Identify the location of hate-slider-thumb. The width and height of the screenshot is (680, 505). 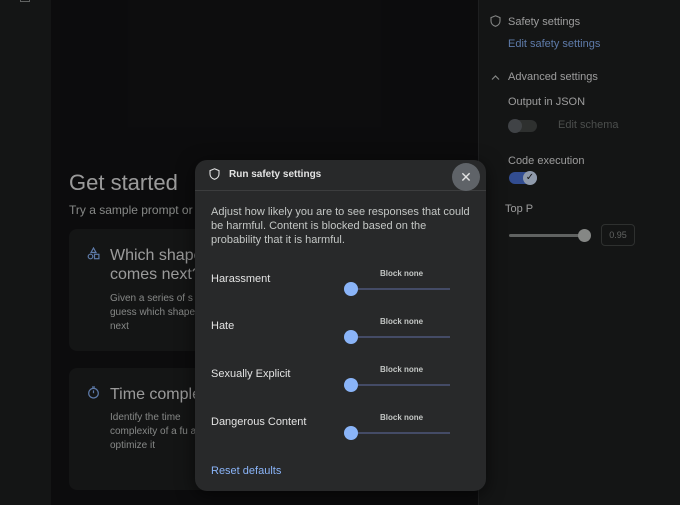
(351, 337).